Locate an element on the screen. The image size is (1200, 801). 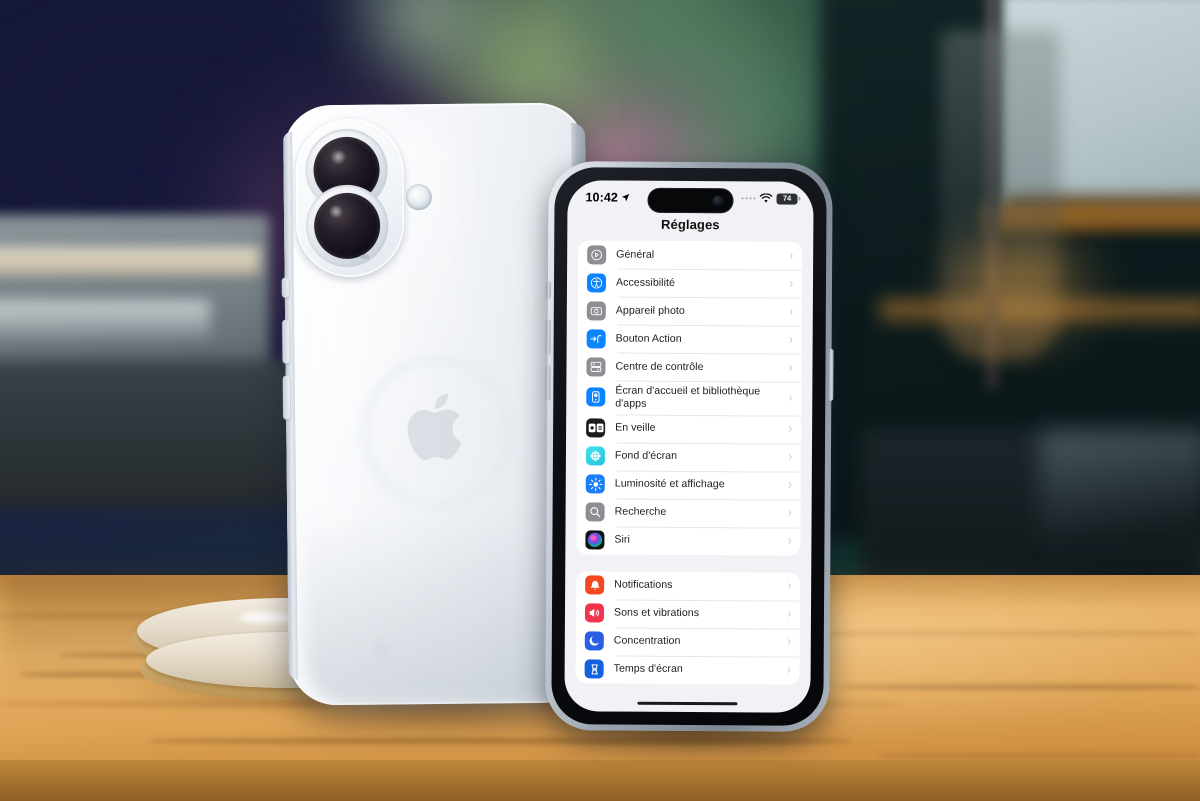
settings-row-wallpaper: Fond d'écran › is located at coordinates (689, 456).